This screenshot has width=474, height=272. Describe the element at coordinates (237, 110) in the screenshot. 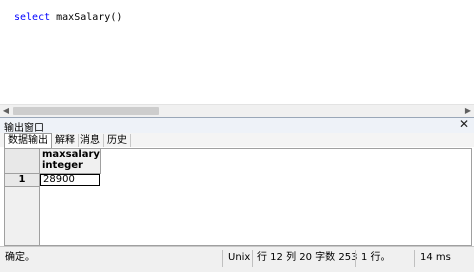

I see `horizontal-scrollbar: ◀ ▶` at that location.